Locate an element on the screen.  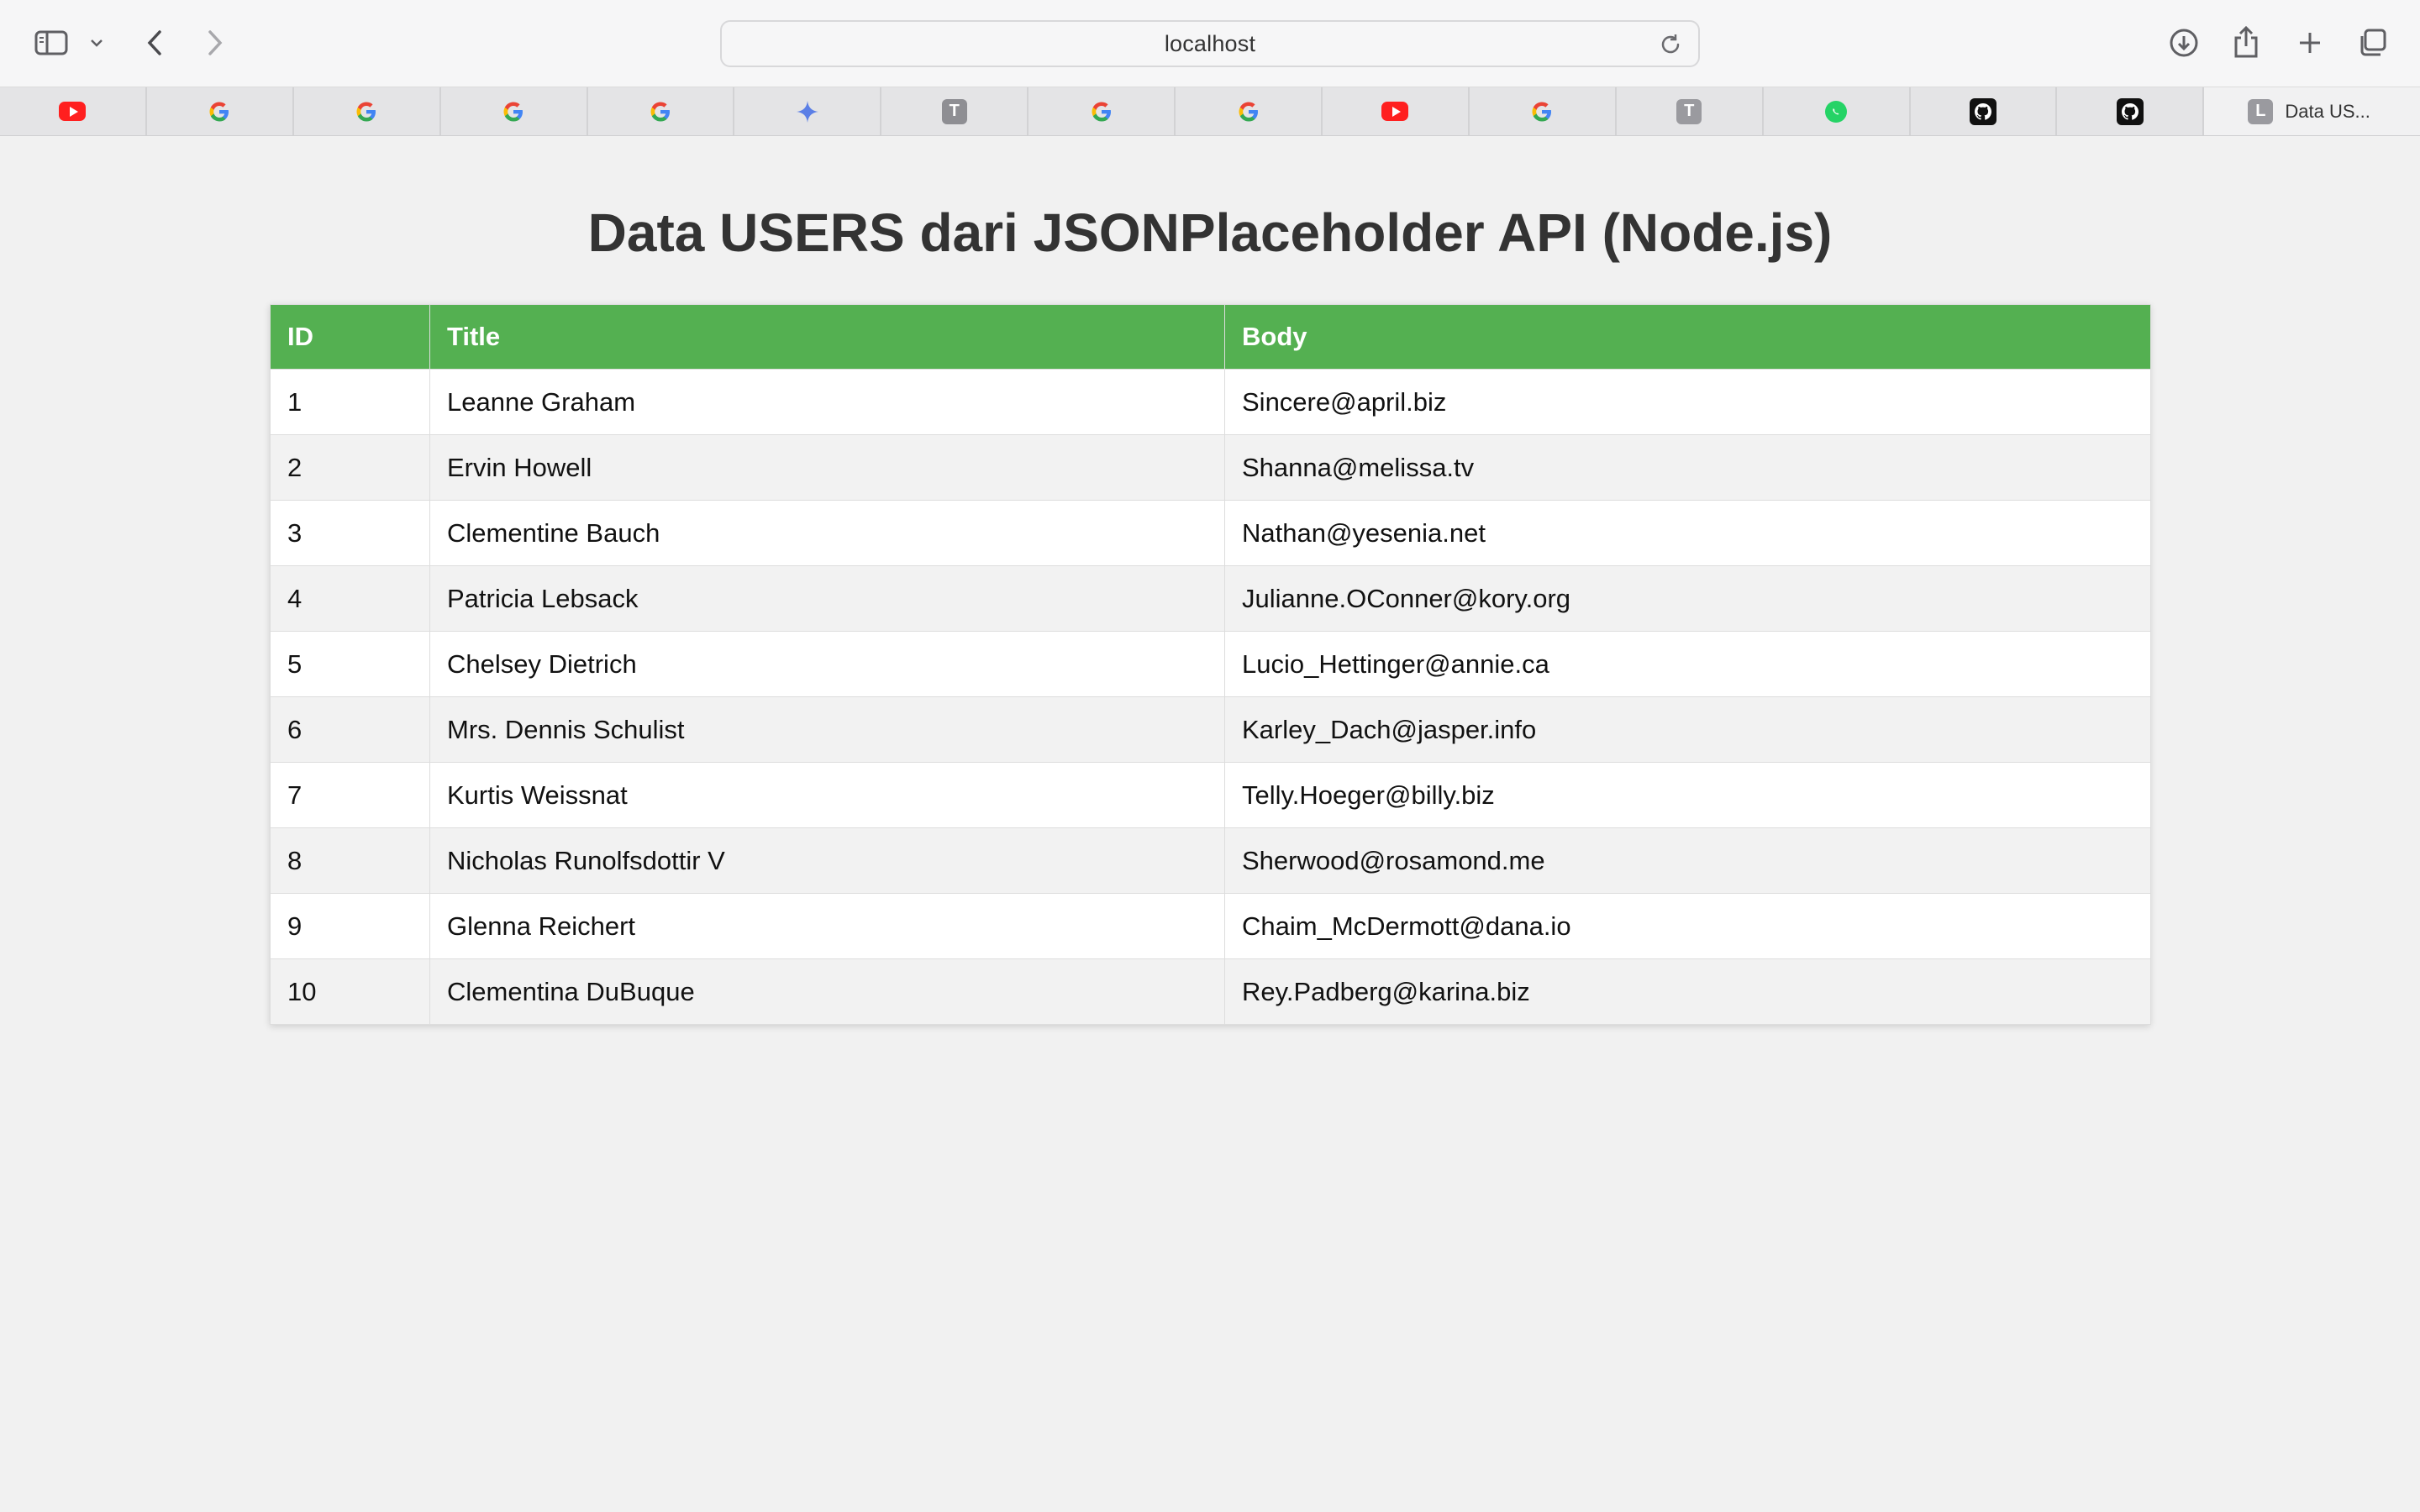
share-icon is located at coordinates (2246, 41).